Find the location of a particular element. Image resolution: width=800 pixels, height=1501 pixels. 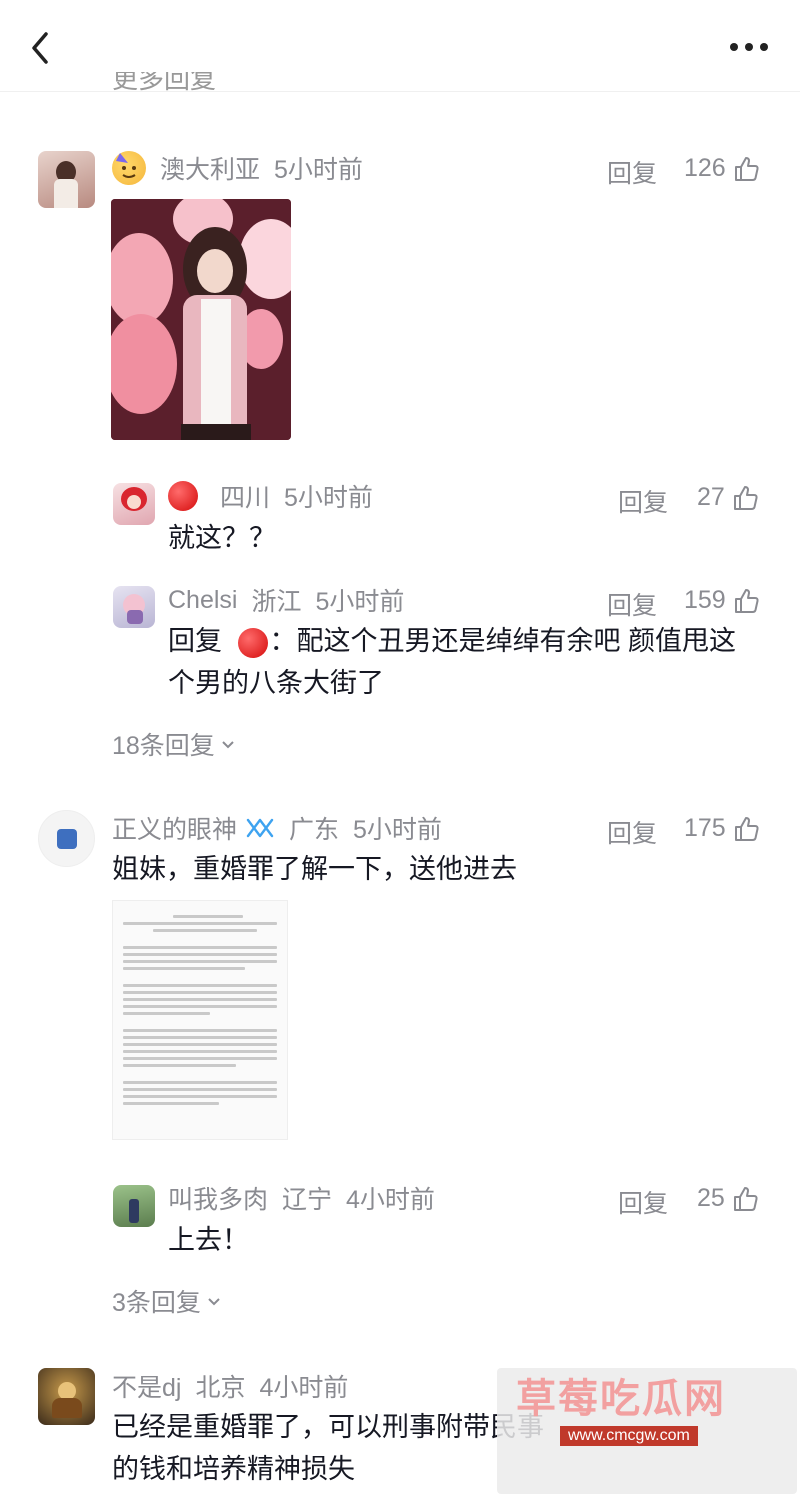

user-location: 浙江 is located at coordinates (276, 602).